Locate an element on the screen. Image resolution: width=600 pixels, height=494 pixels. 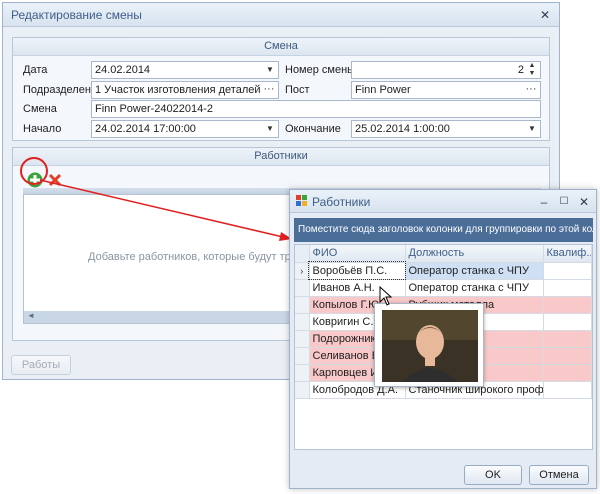
start-value: 24.02.2014 17:00:00 is located at coordinates (145, 129).